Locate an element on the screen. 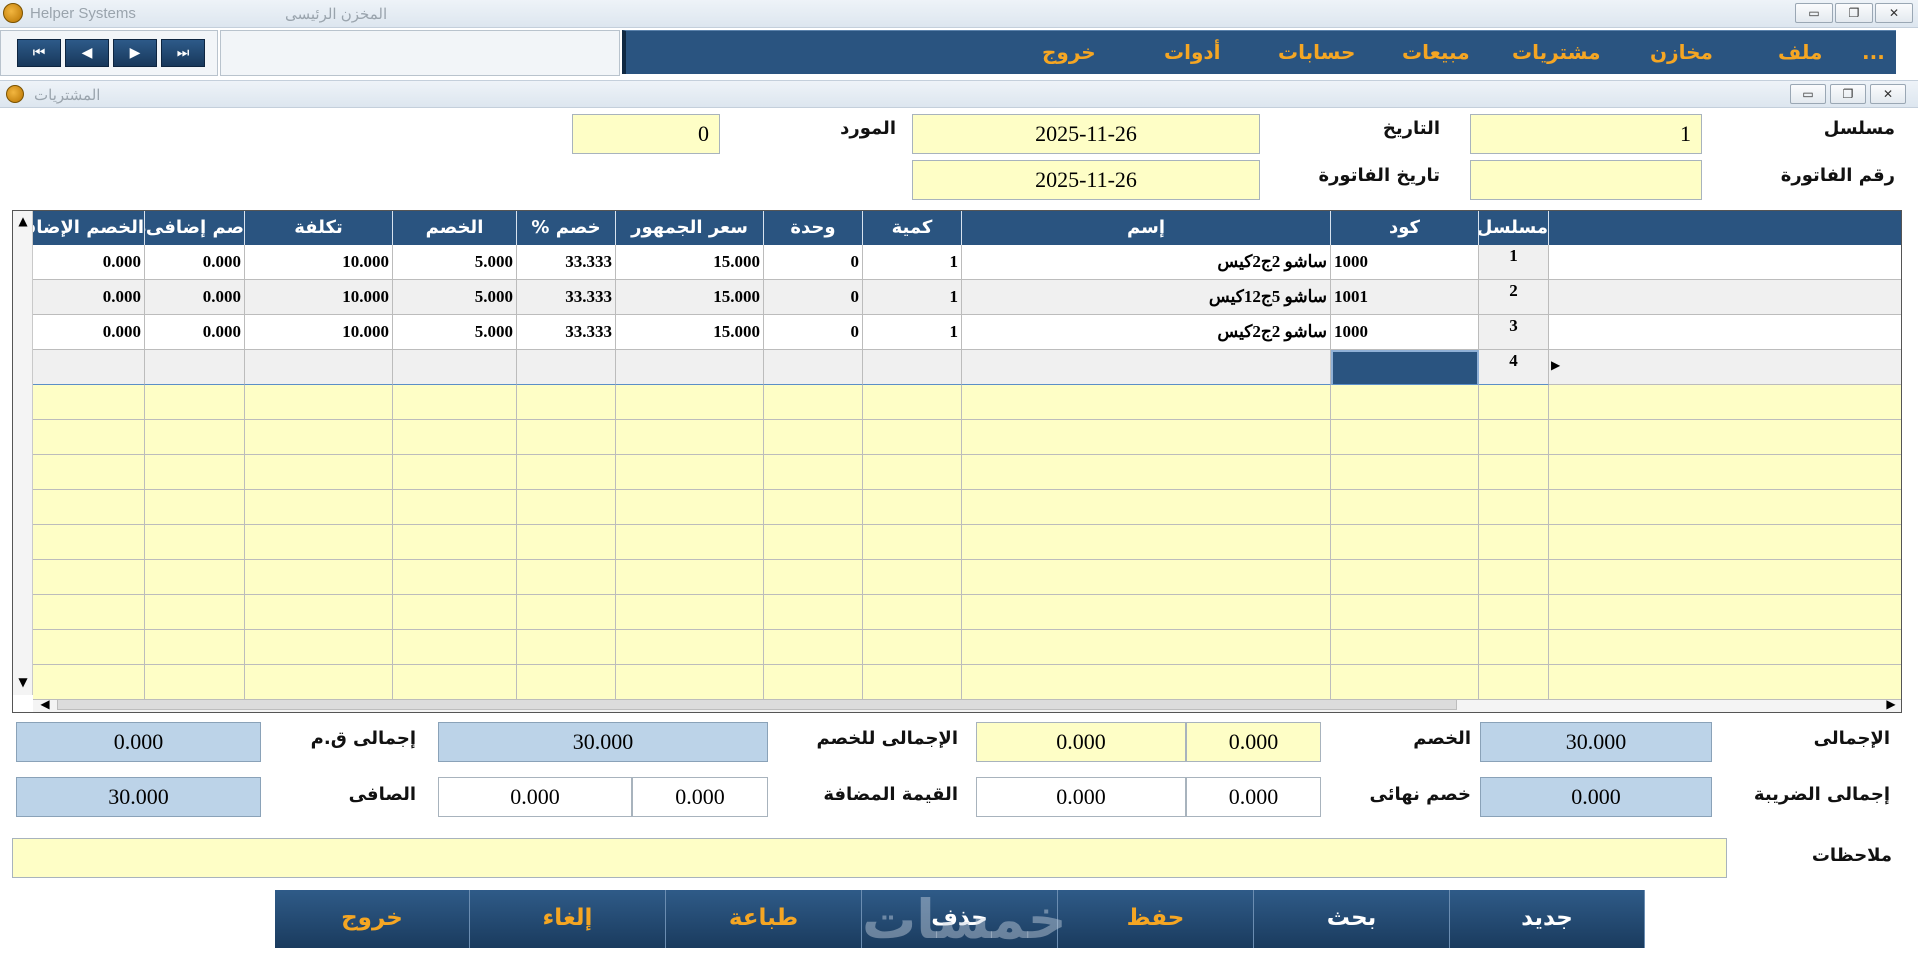 The height and width of the screenshot is (961, 1918). grid-header-price: سعر الجمهور is located at coordinates (690, 228).